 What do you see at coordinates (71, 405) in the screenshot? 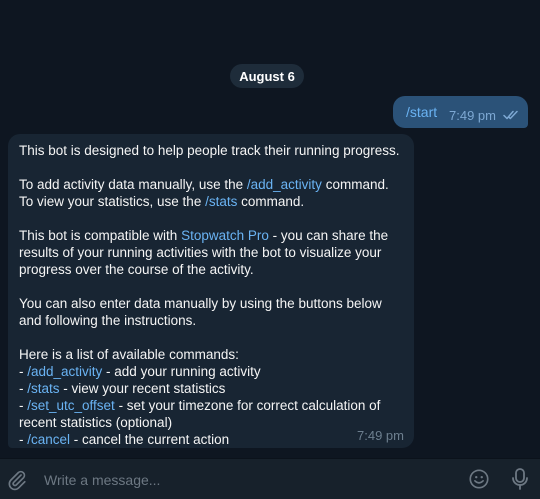
I see `set-utc-offset-command-link: /set_utc_offset` at bounding box center [71, 405].